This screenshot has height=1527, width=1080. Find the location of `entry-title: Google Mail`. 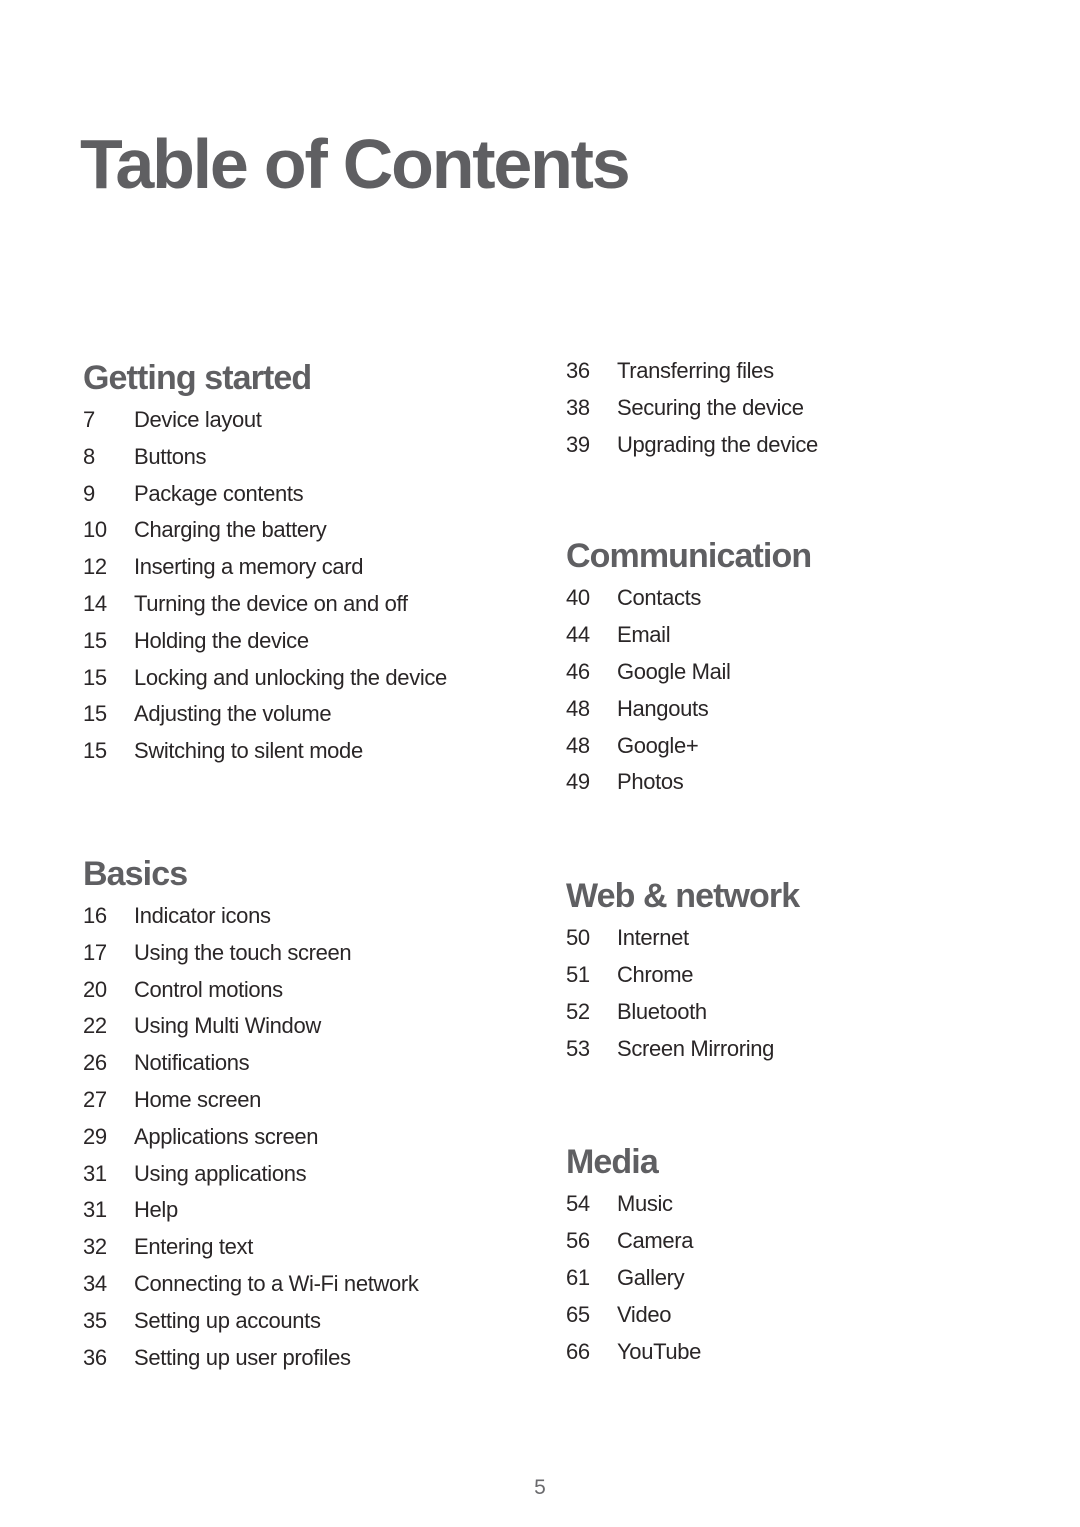

entry-title: Google Mail is located at coordinates (674, 671).